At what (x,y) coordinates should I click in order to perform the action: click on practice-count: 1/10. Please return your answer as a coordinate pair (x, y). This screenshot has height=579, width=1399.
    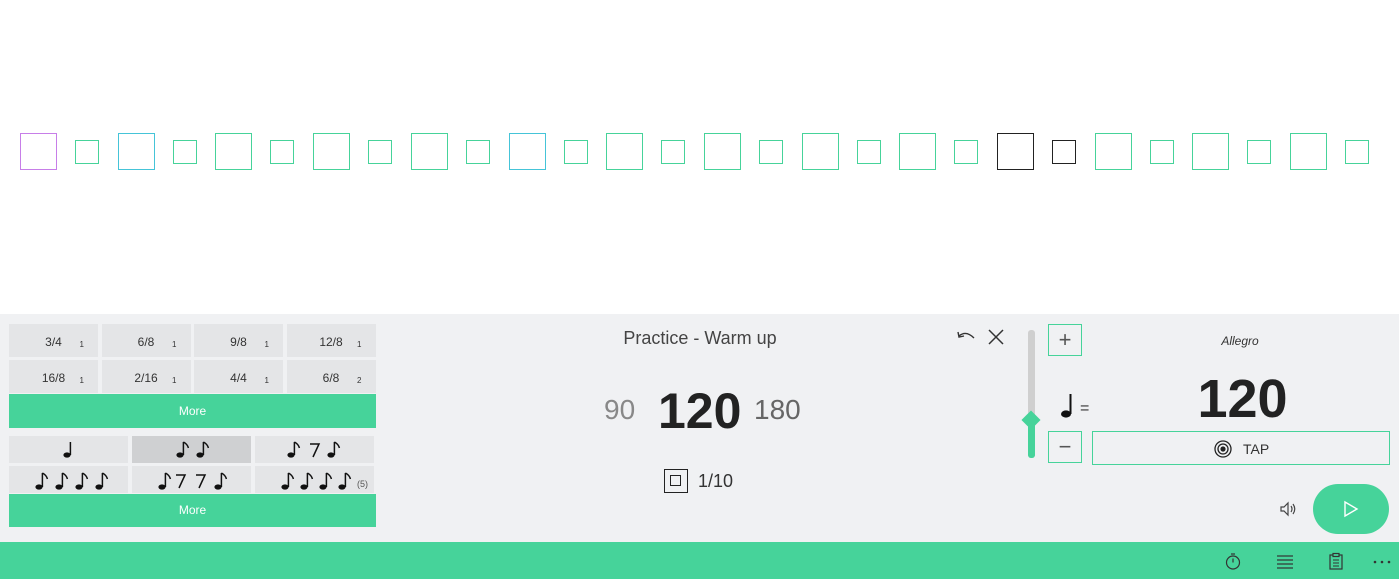
    Looking at the image, I should click on (716, 481).